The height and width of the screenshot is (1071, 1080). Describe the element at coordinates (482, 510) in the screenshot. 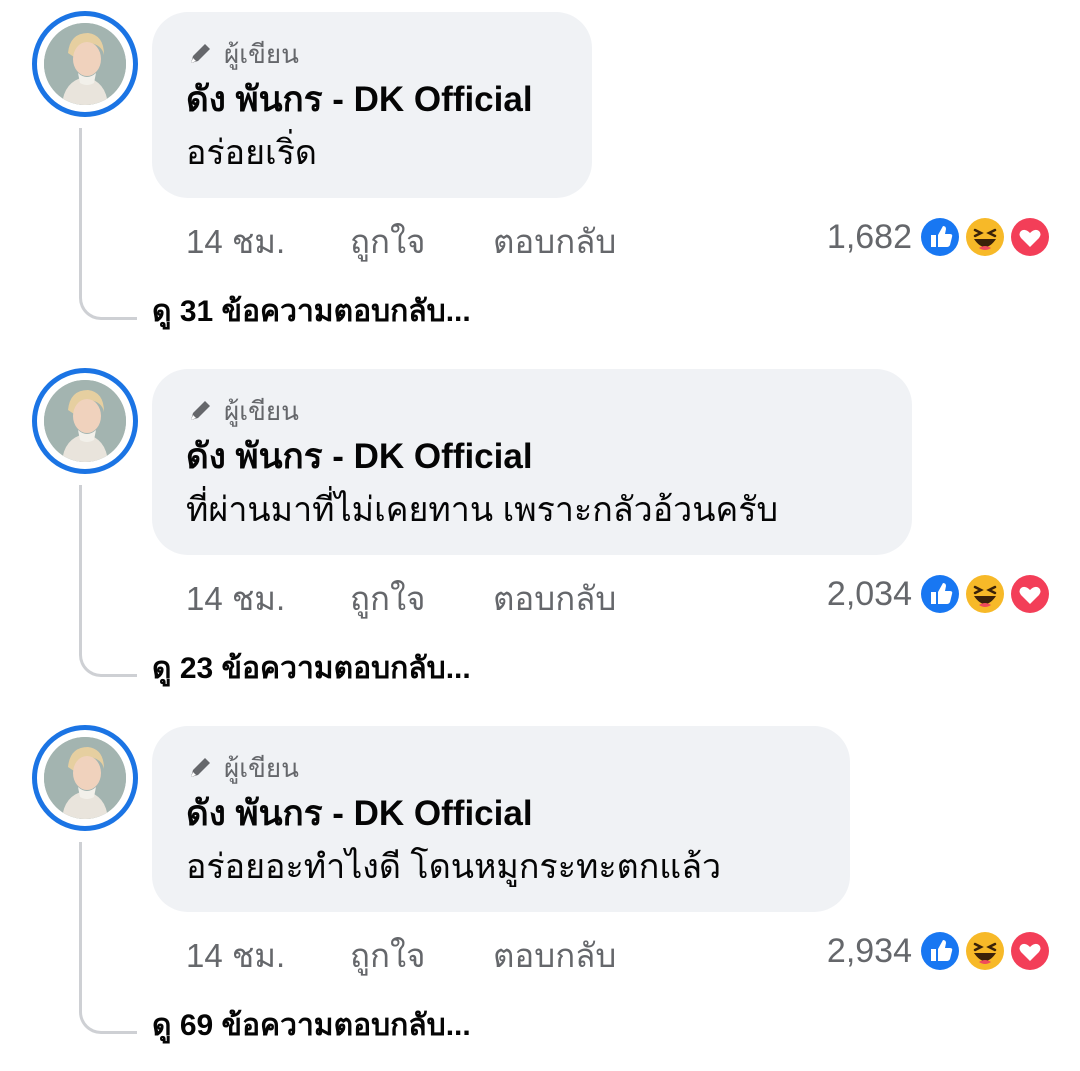

I see `comment-text: ที่ผ่านมาที่ไม่เคยทาน เพราะกลัวอ้วนครับ` at that location.